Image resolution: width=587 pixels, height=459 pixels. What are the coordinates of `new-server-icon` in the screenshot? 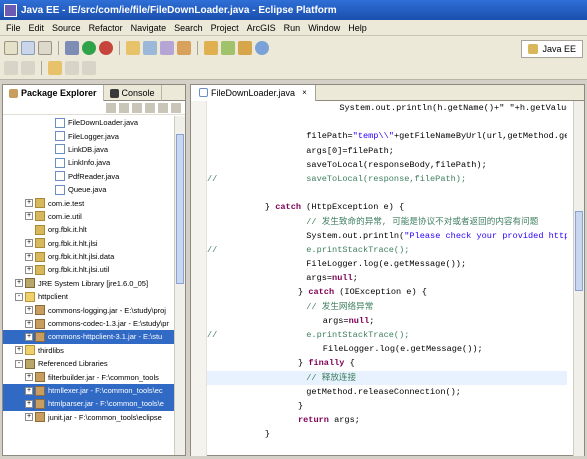 It's located at (133, 48).